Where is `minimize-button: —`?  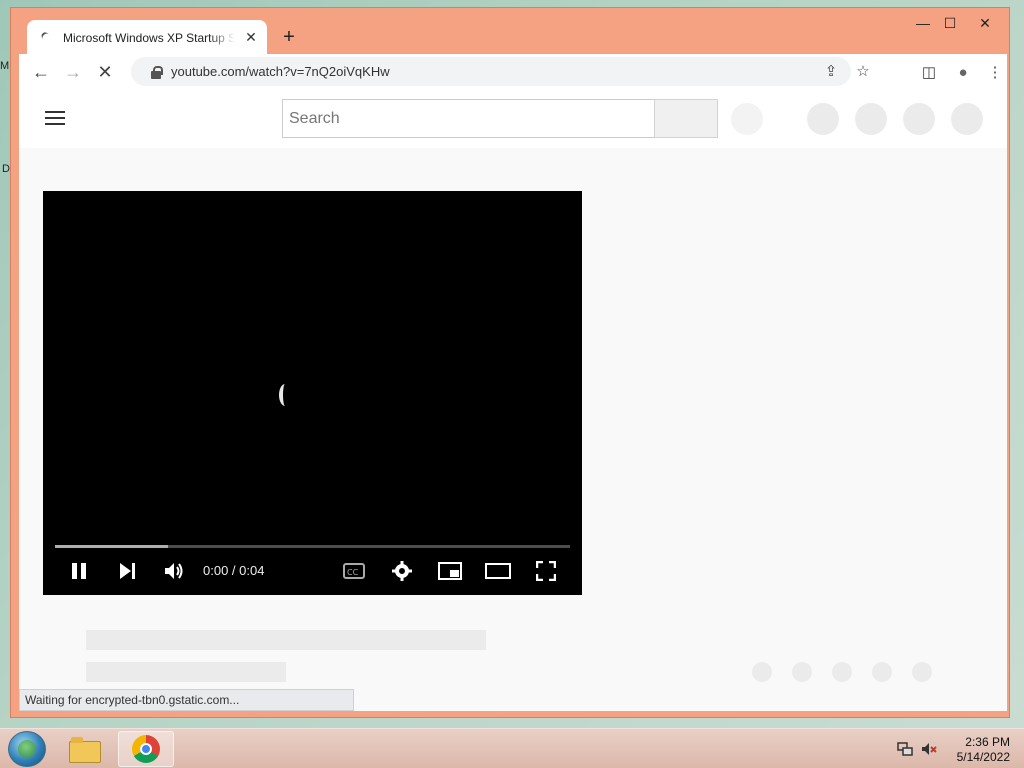 minimize-button: — is located at coordinates (923, 23).